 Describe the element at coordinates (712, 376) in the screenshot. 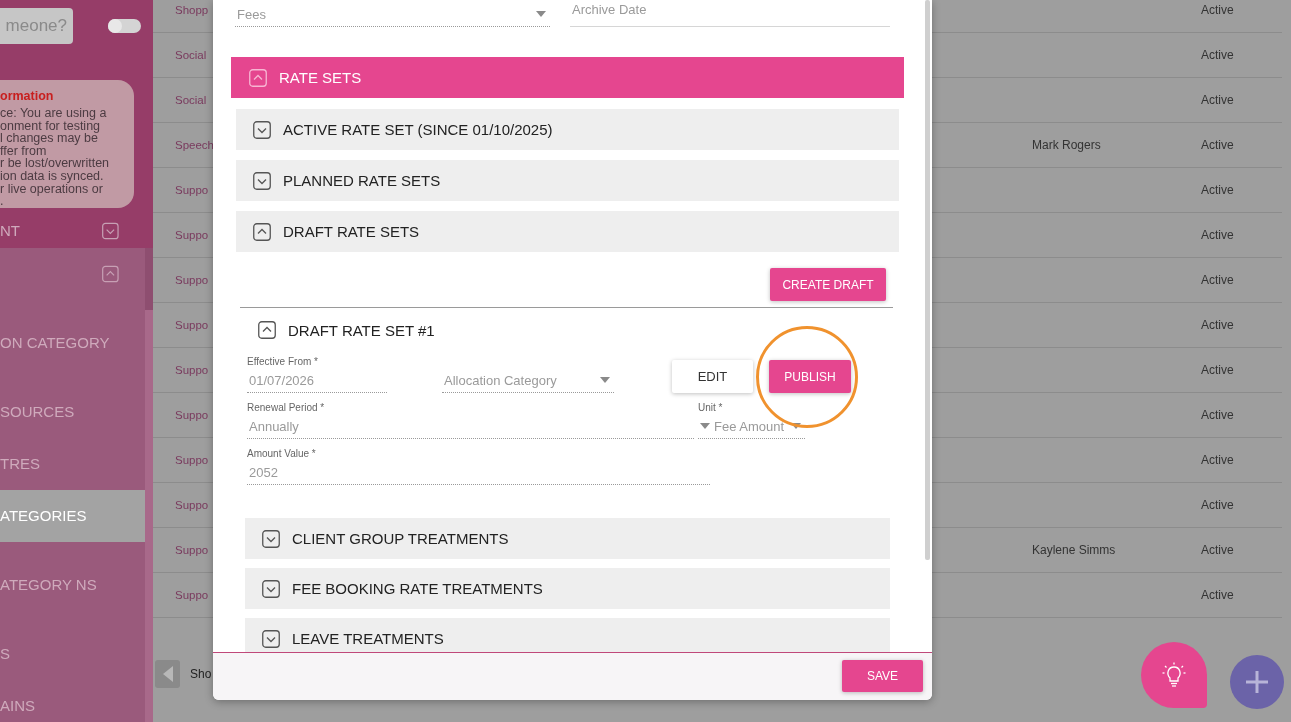

I see `edit-button: EDIT` at that location.